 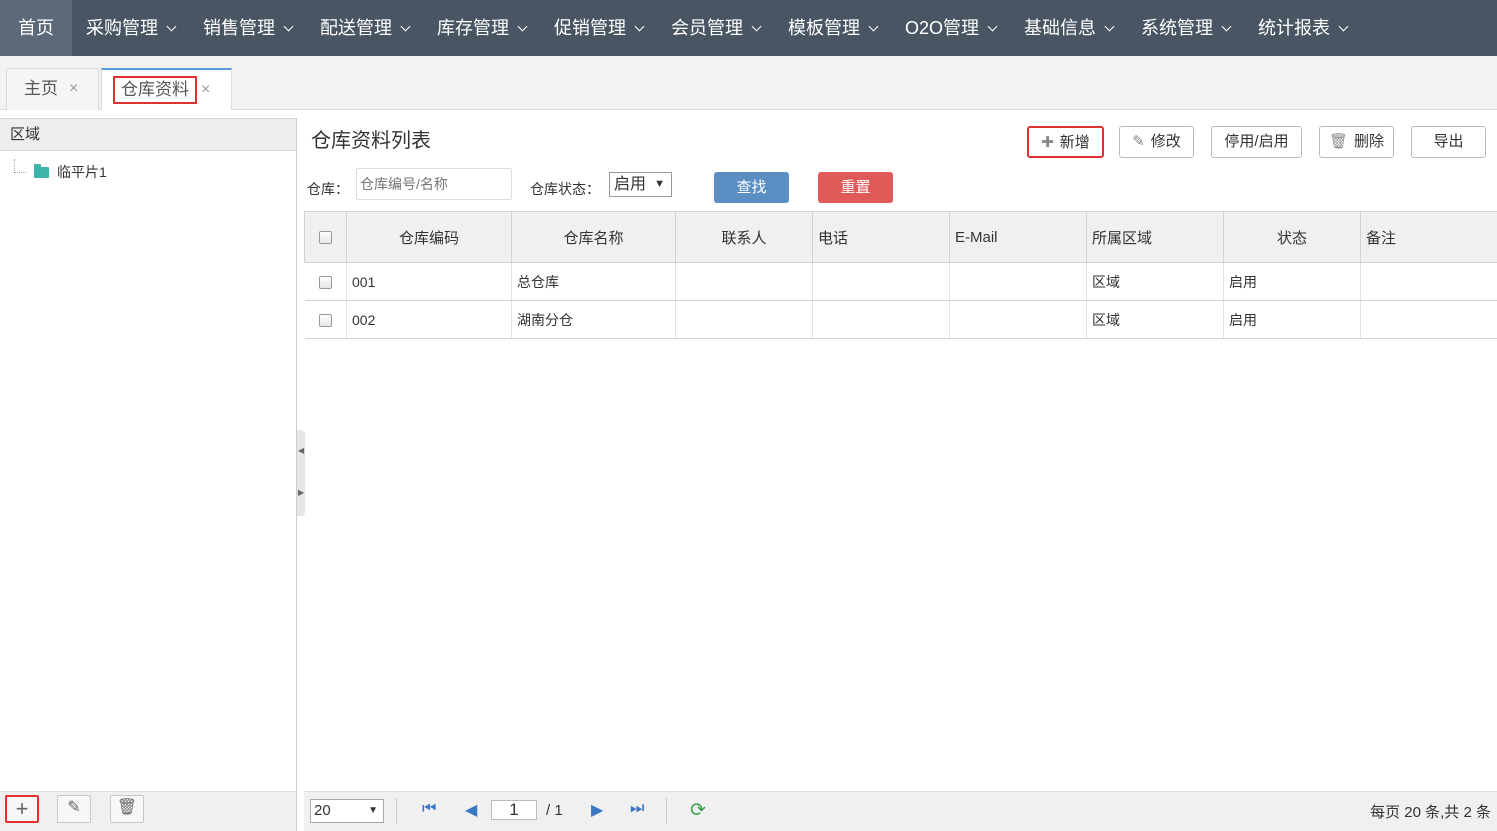 What do you see at coordinates (371, 141) in the screenshot?
I see `page-title: 仓库资料列表` at bounding box center [371, 141].